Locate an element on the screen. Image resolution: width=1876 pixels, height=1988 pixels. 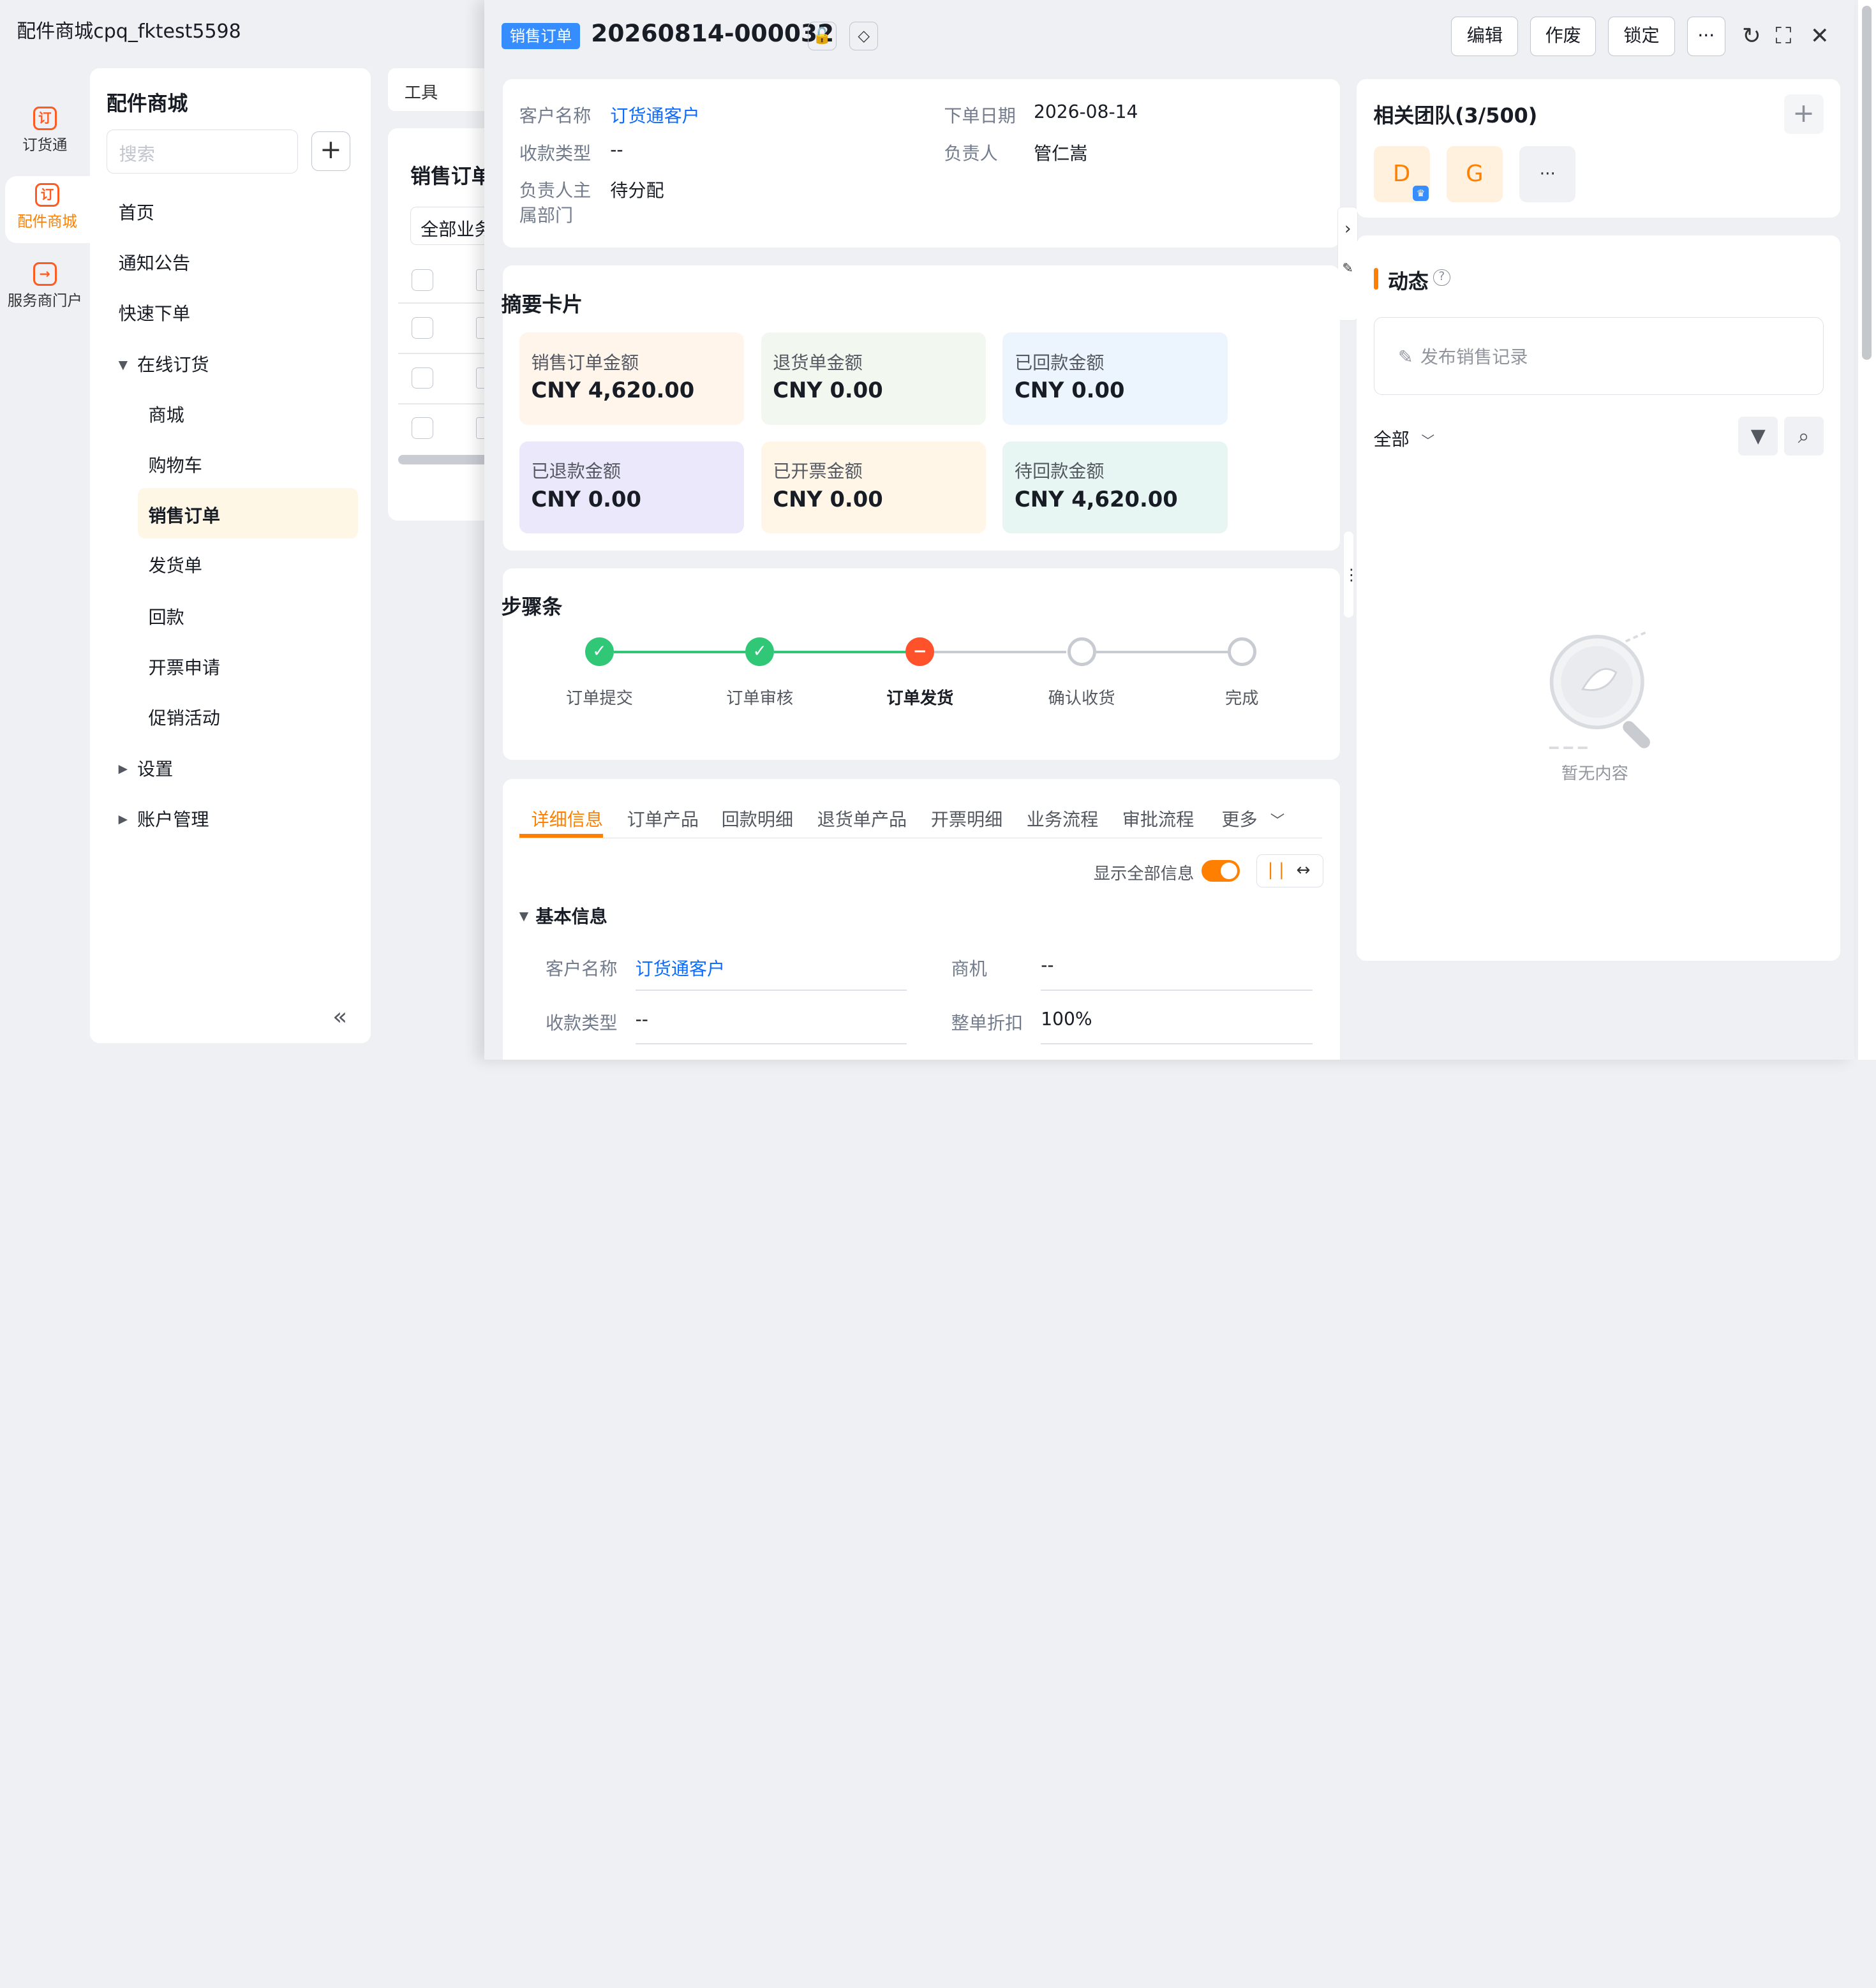
tab-products: 订单产品 is located at coordinates (663, 818).